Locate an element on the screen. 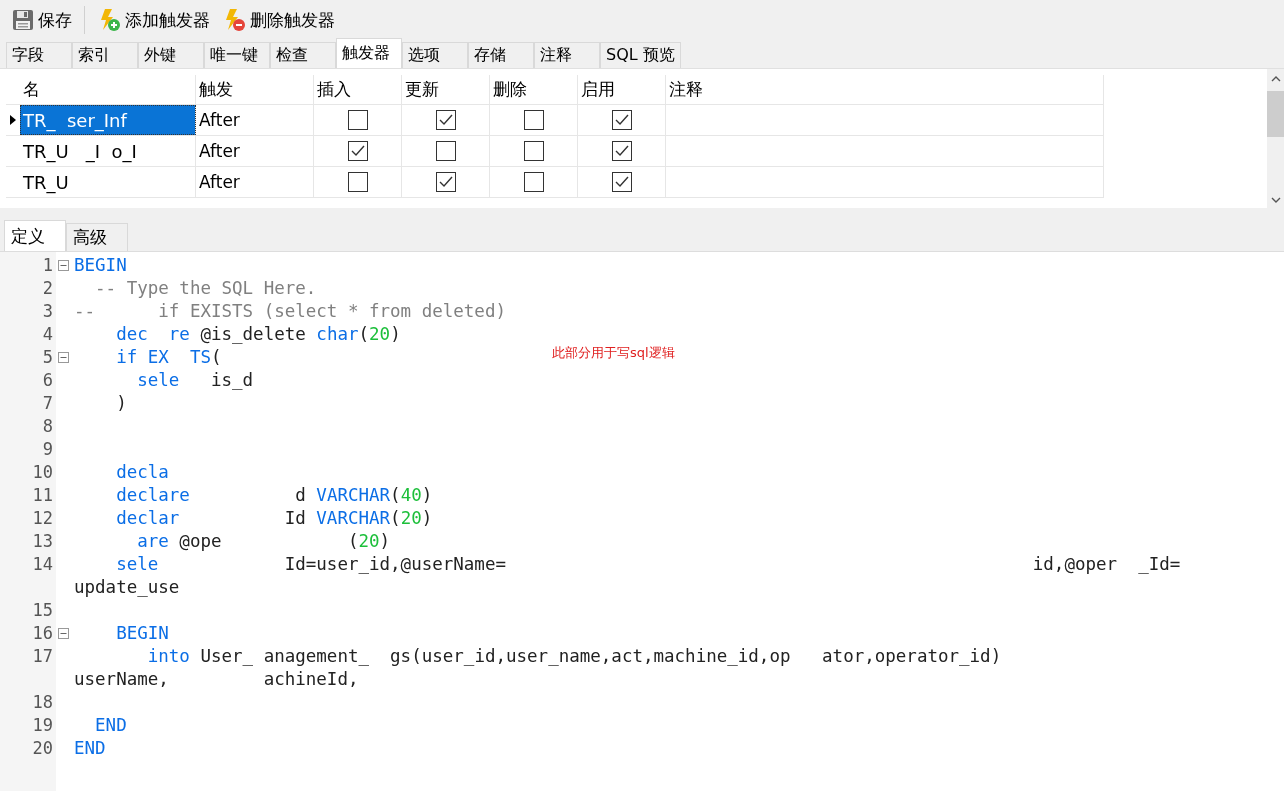 The image size is (1284, 791). tab: 唯一键 is located at coordinates (237, 55).